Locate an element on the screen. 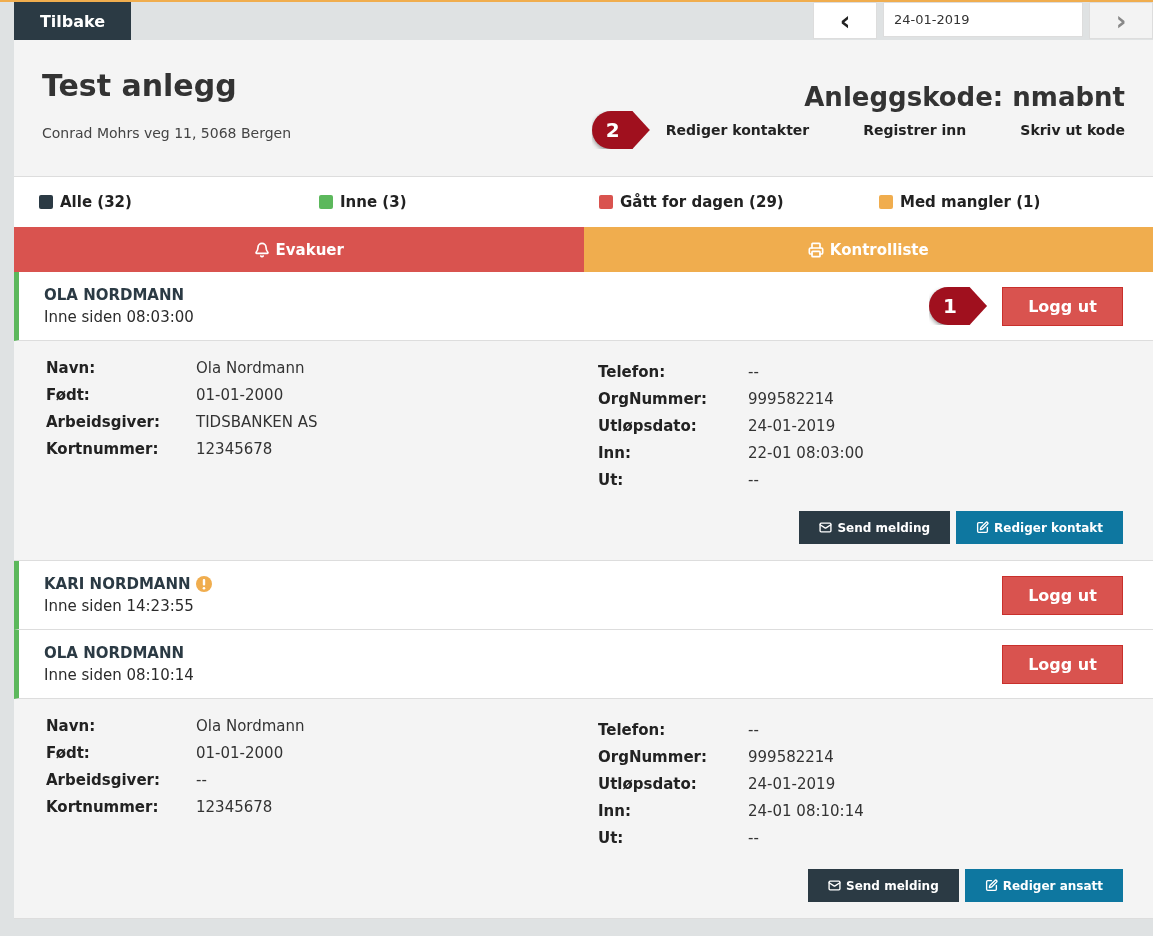 This screenshot has width=1153, height=936. printer-icon is located at coordinates (815, 249).